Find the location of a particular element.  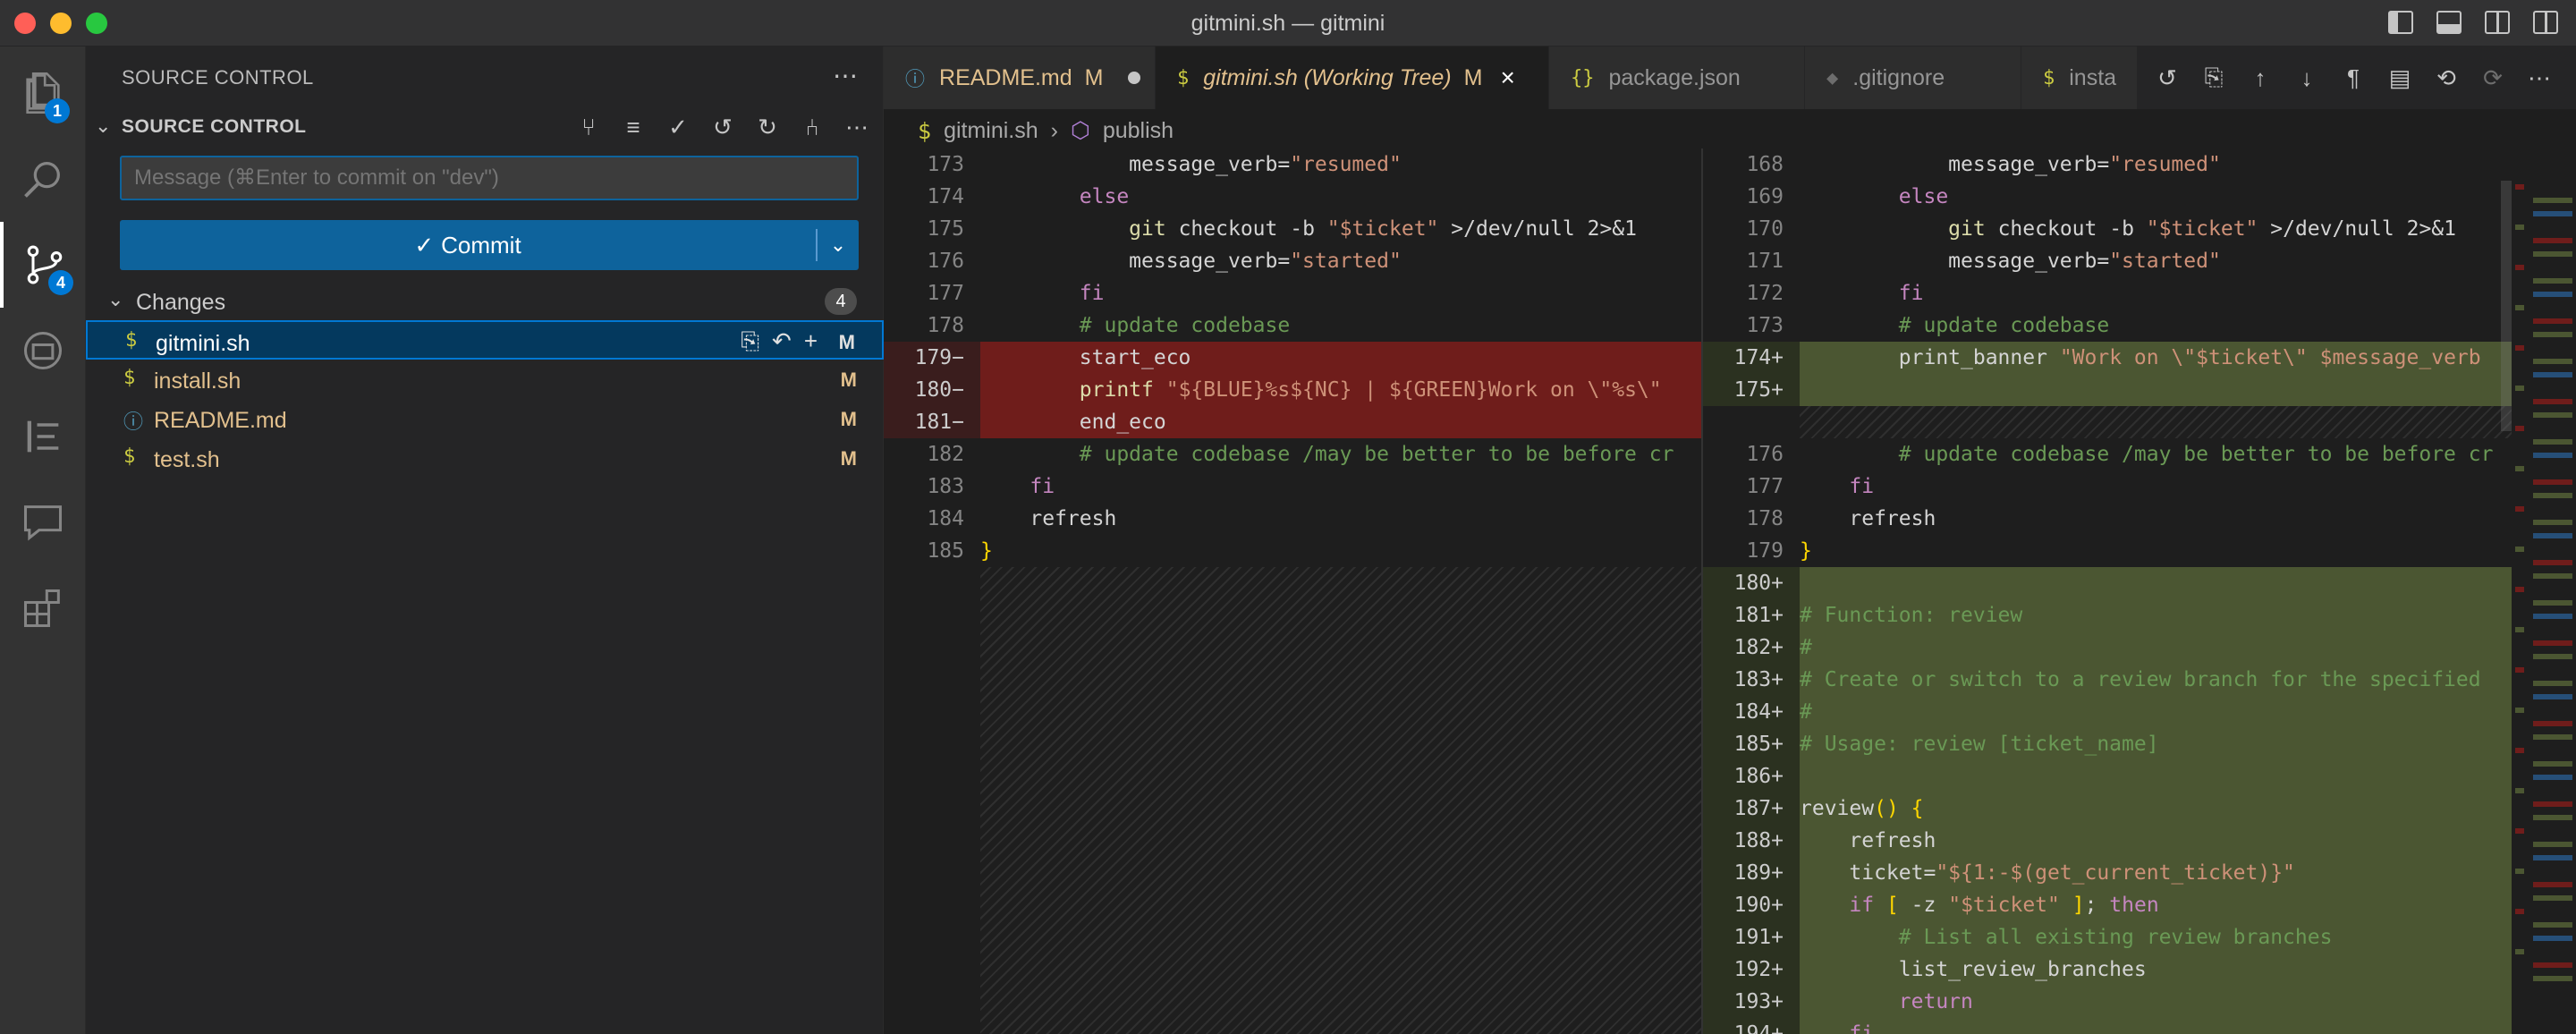

code-line: list_review_branches is located at coordinates (2156, 970).